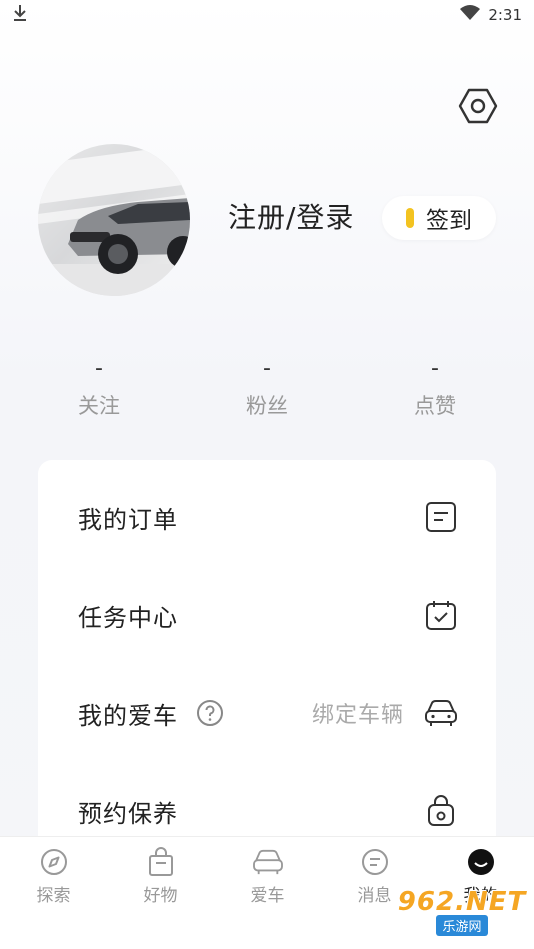 The height and width of the screenshot is (949, 534). I want to click on stat-followers: - 粉丝, so click(267, 388).